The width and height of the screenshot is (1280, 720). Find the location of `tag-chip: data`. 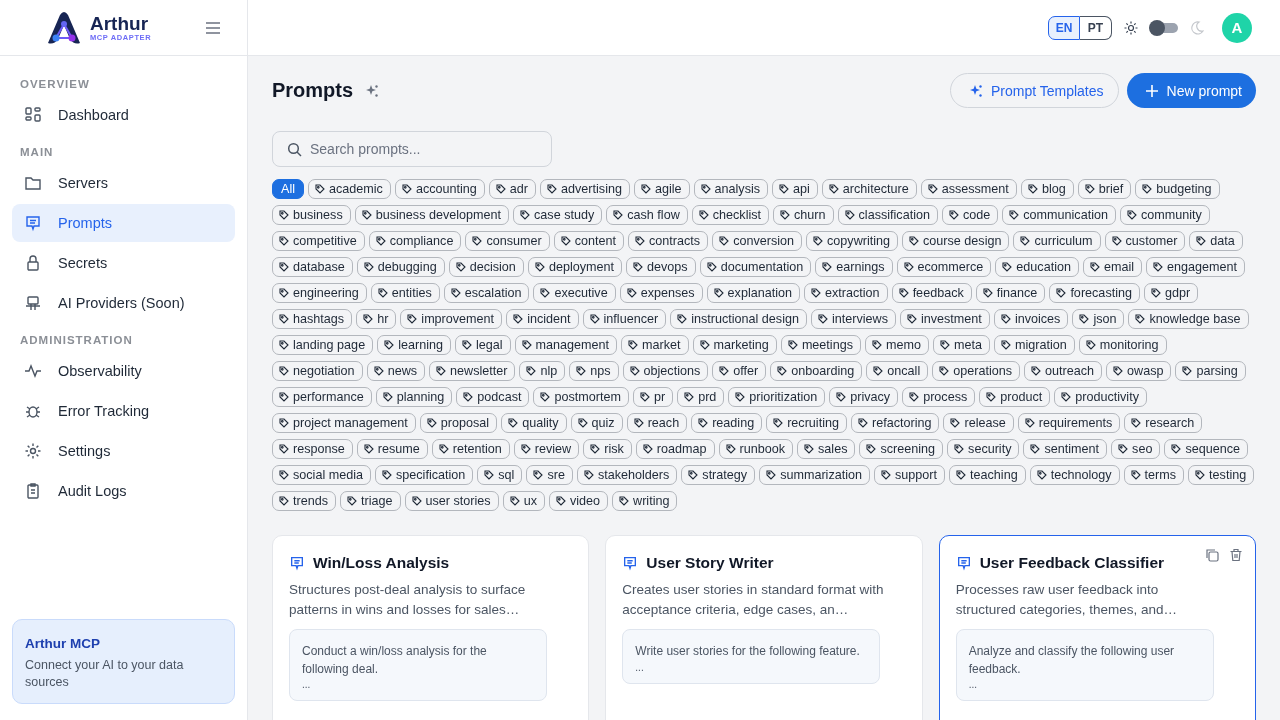

tag-chip: data is located at coordinates (1216, 241).